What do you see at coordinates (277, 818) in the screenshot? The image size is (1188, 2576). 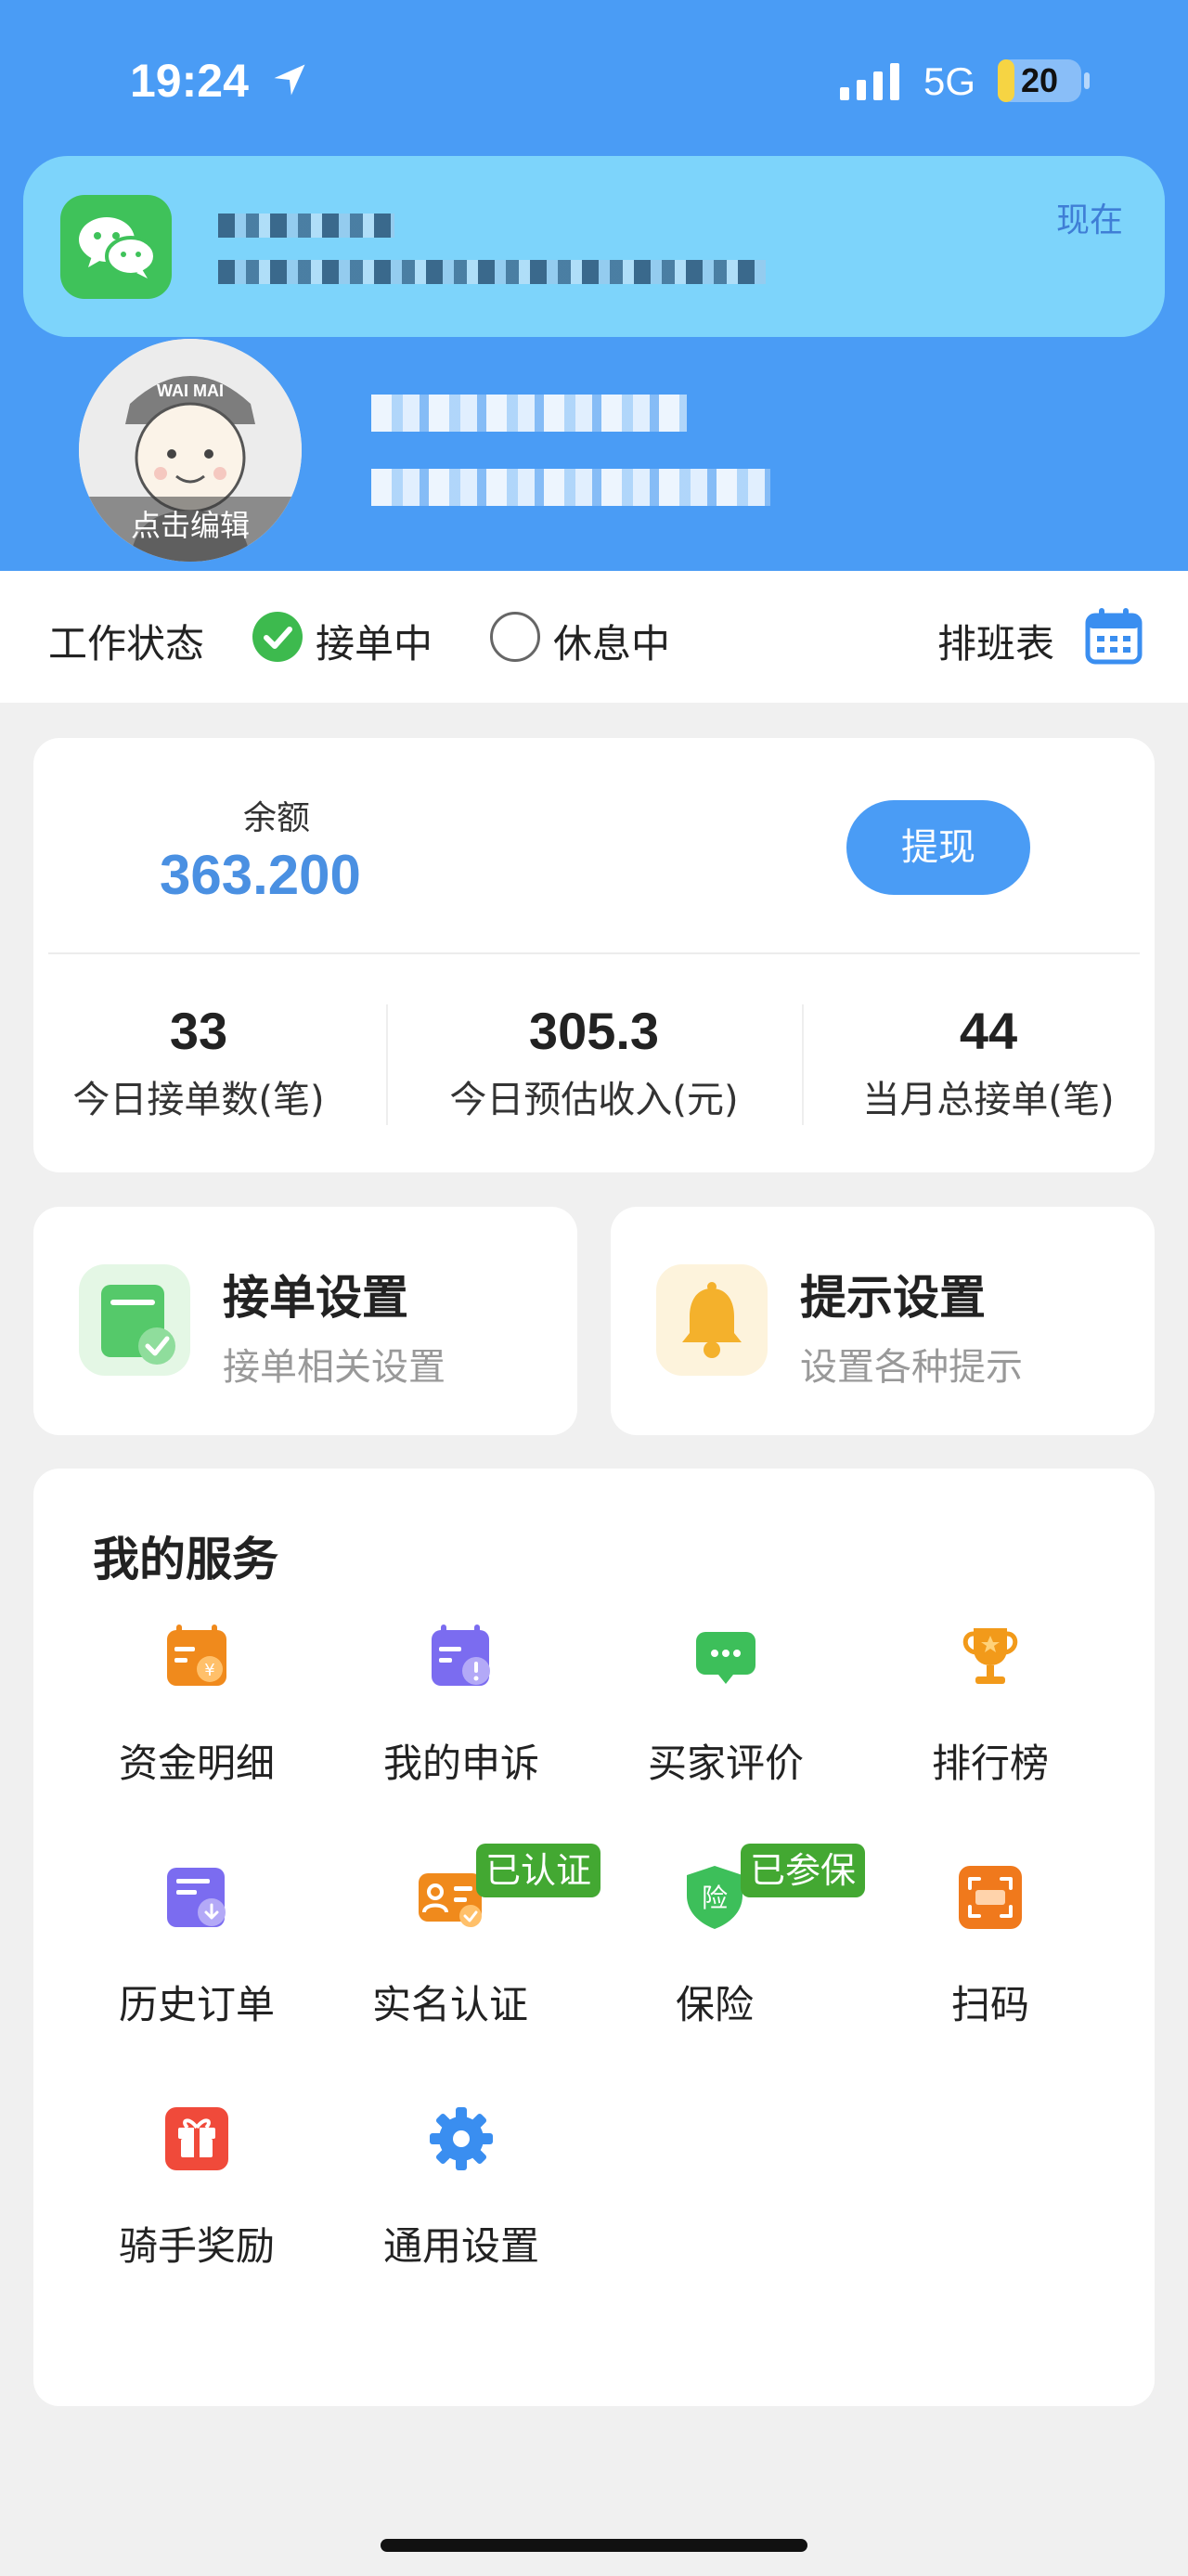 I see `balance-label: 余额` at bounding box center [277, 818].